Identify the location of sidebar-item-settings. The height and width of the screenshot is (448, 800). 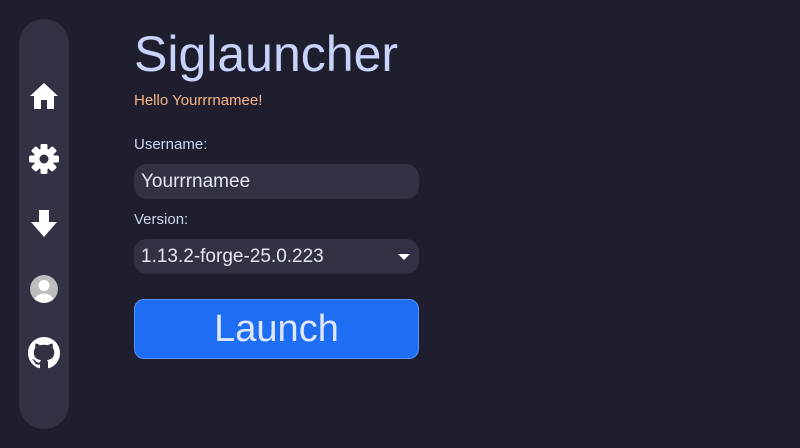
(44, 159).